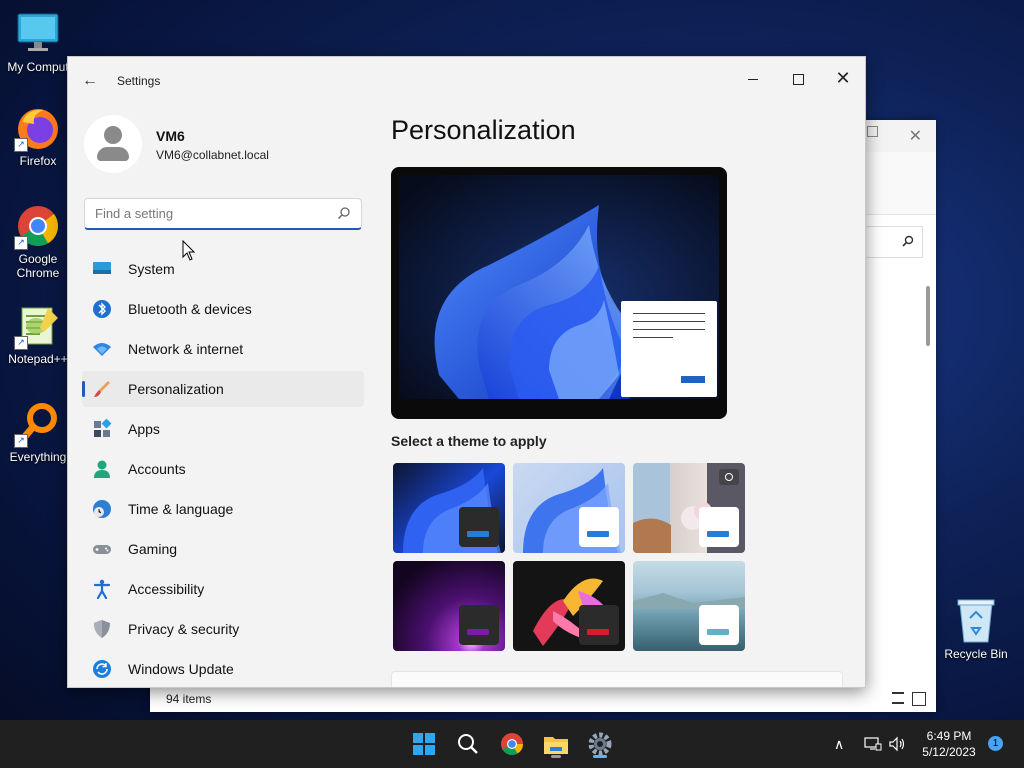 The width and height of the screenshot is (1024, 768). I want to click on start-button, so click(424, 744).